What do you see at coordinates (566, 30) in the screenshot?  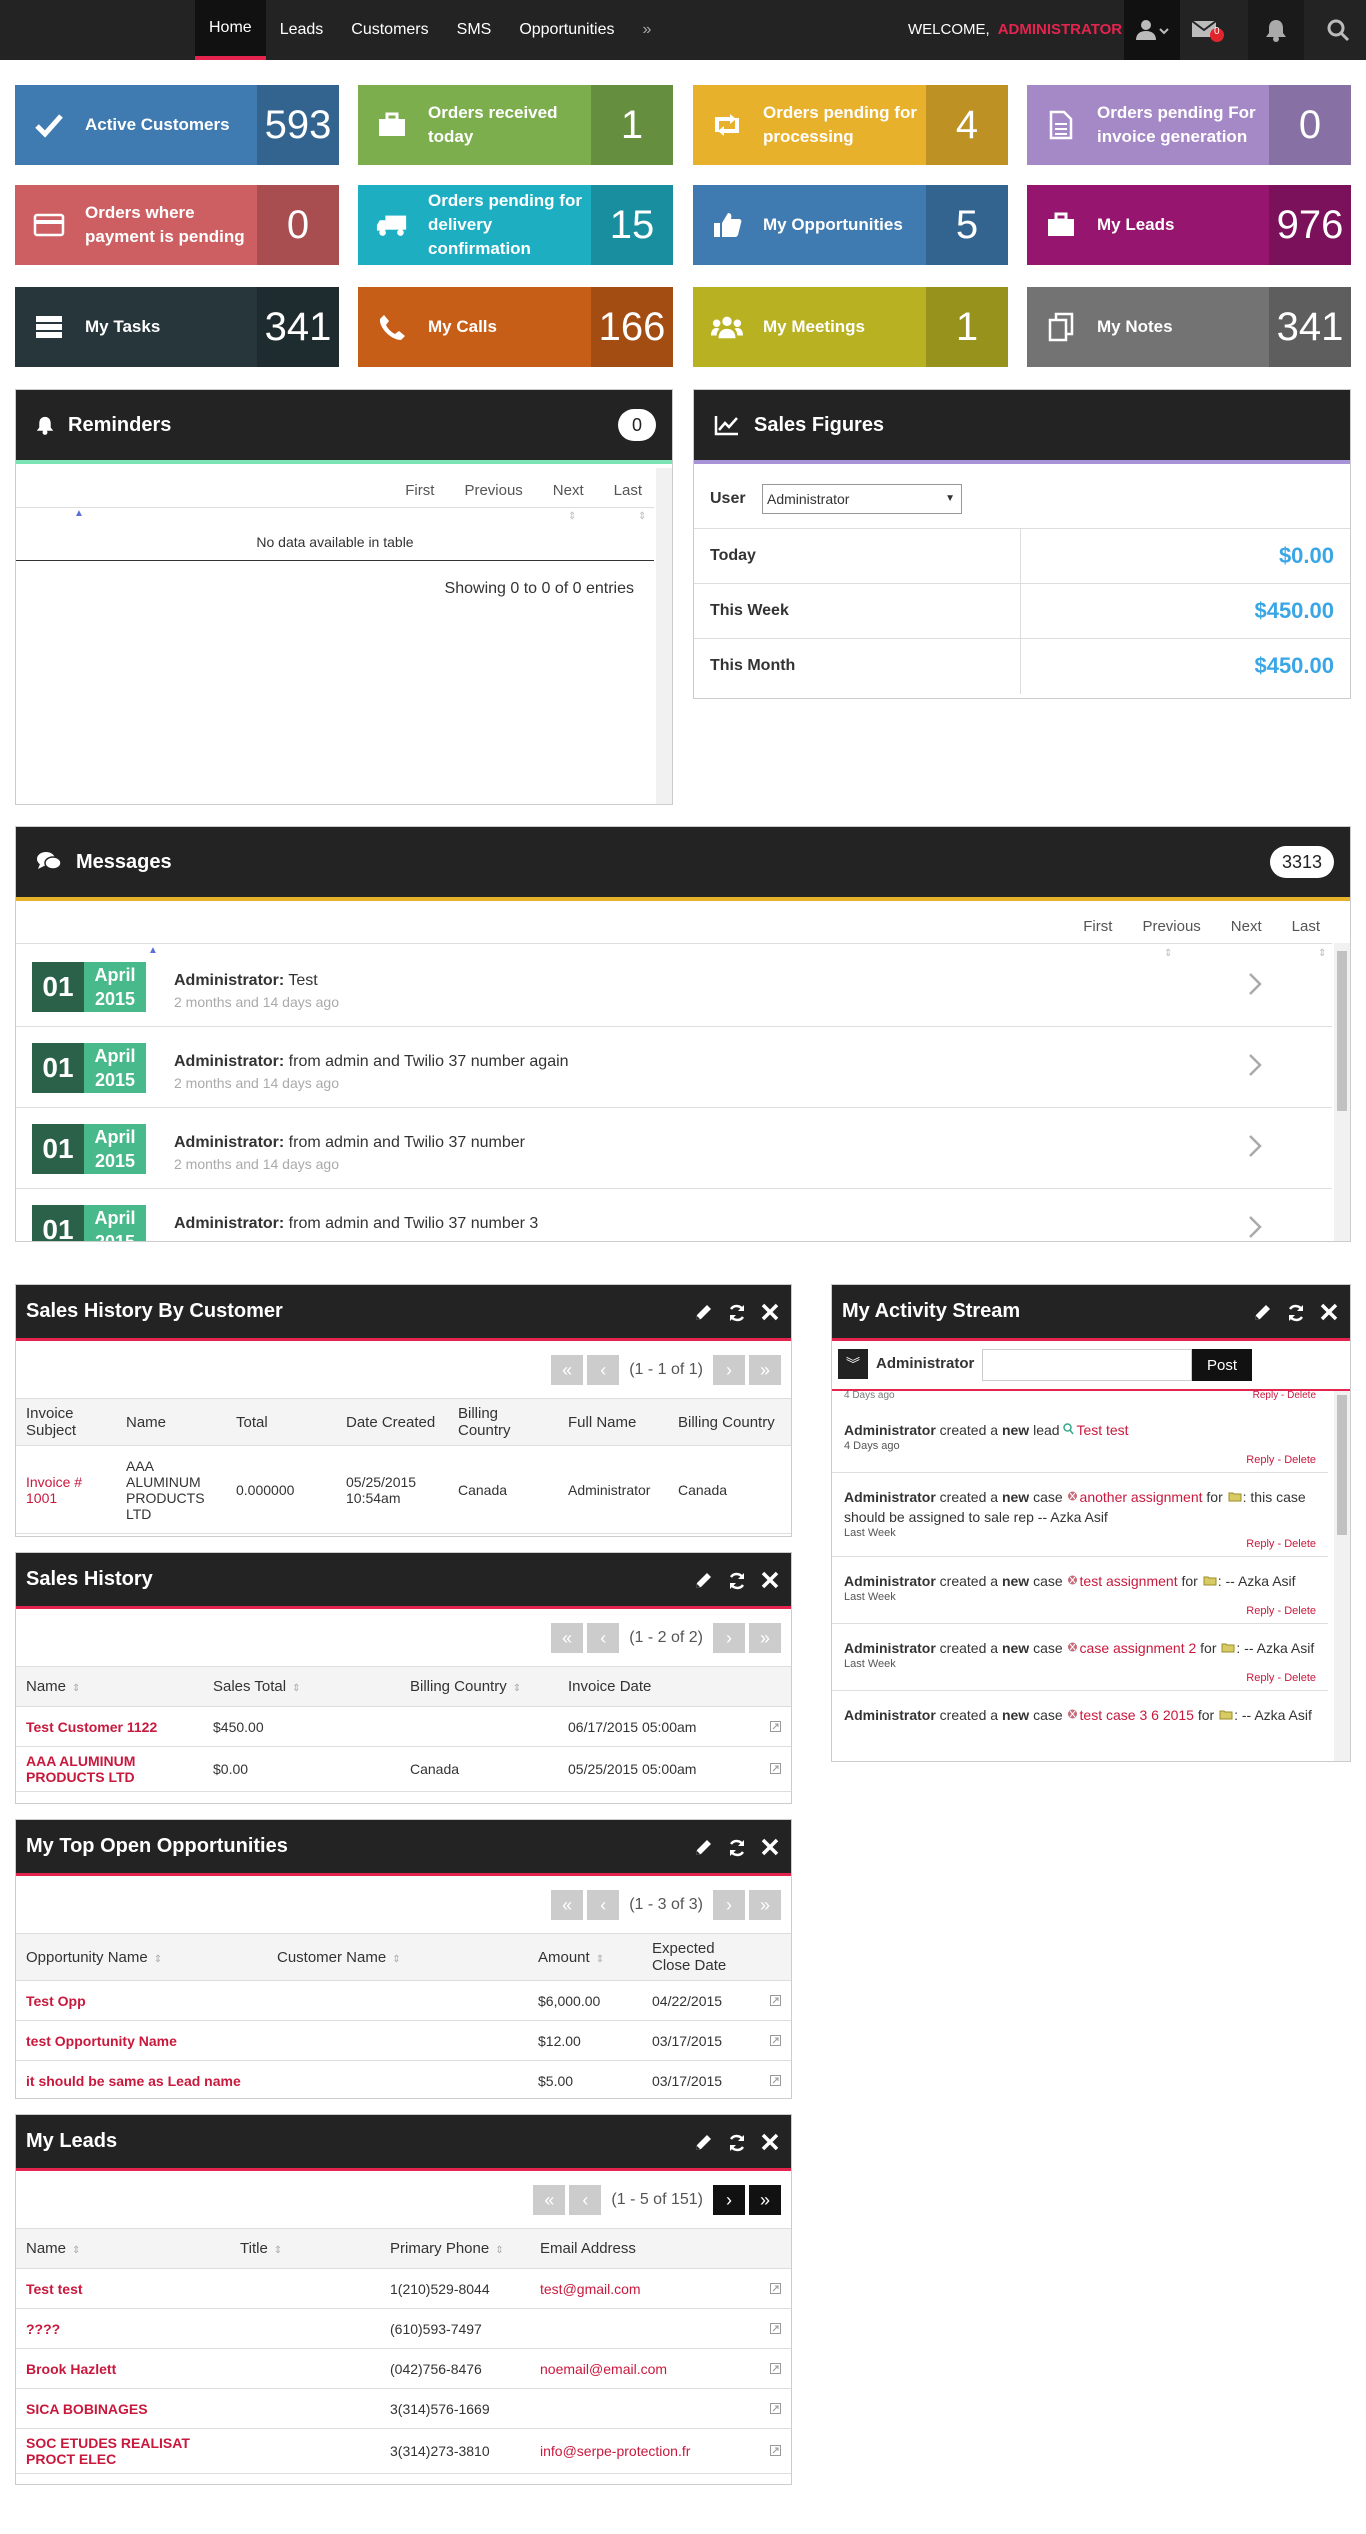 I see `nav-opportunities: Opportunities` at bounding box center [566, 30].